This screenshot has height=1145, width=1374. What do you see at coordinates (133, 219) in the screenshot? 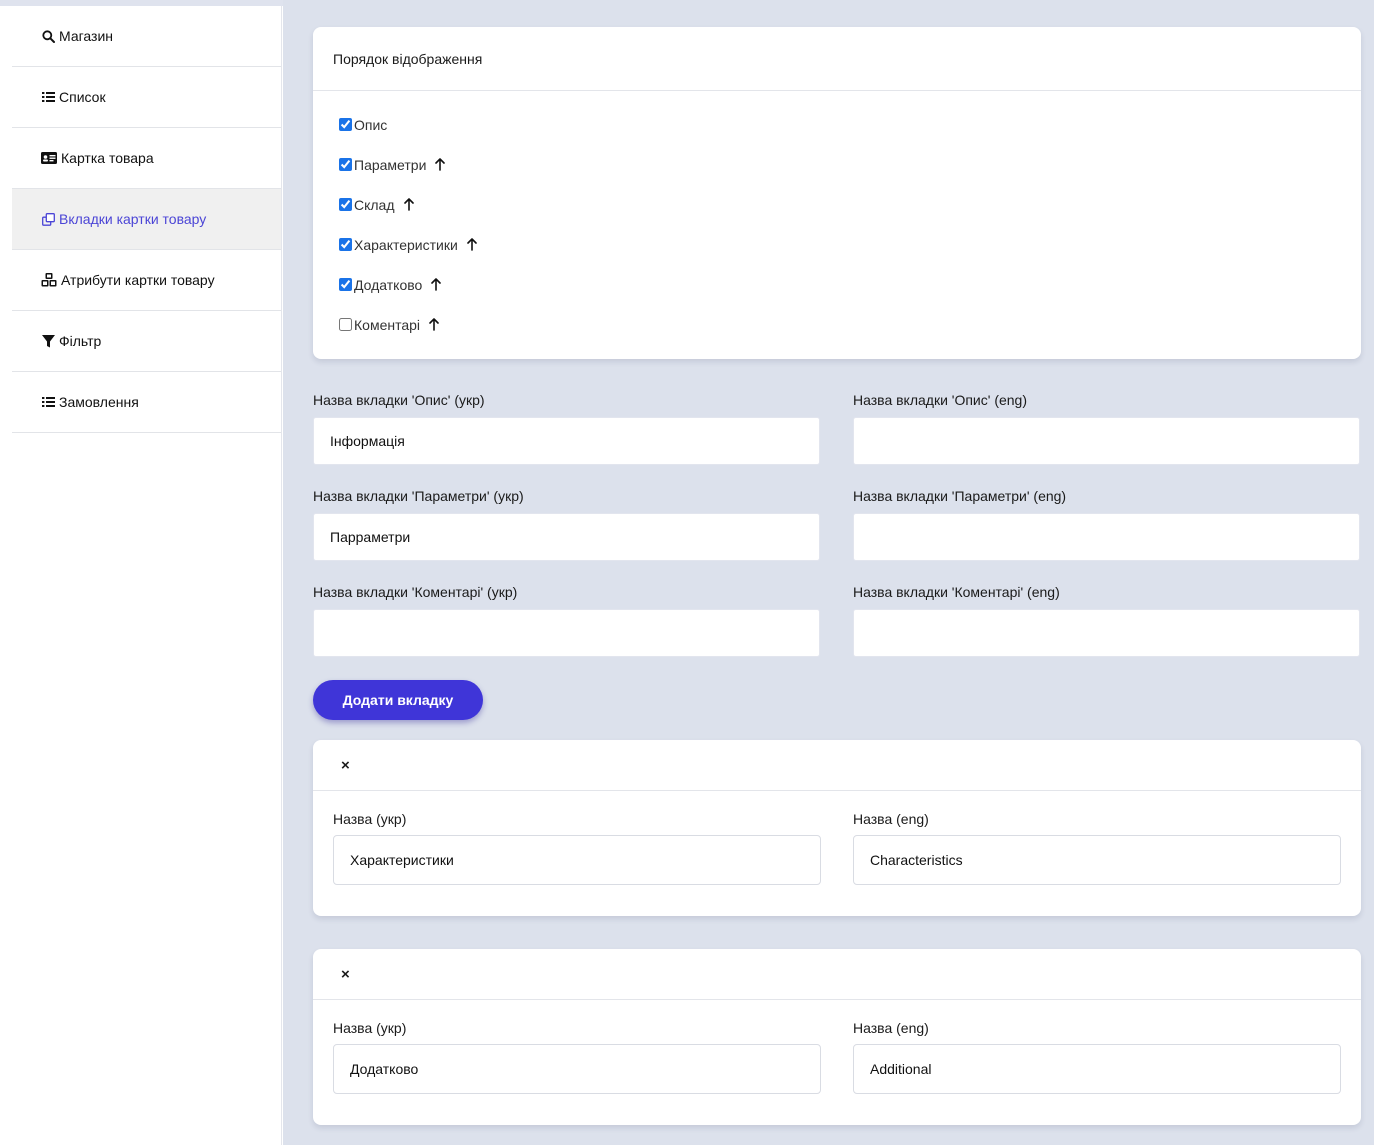
I see `sidebar-item-label: Вкладки картки товару` at bounding box center [133, 219].